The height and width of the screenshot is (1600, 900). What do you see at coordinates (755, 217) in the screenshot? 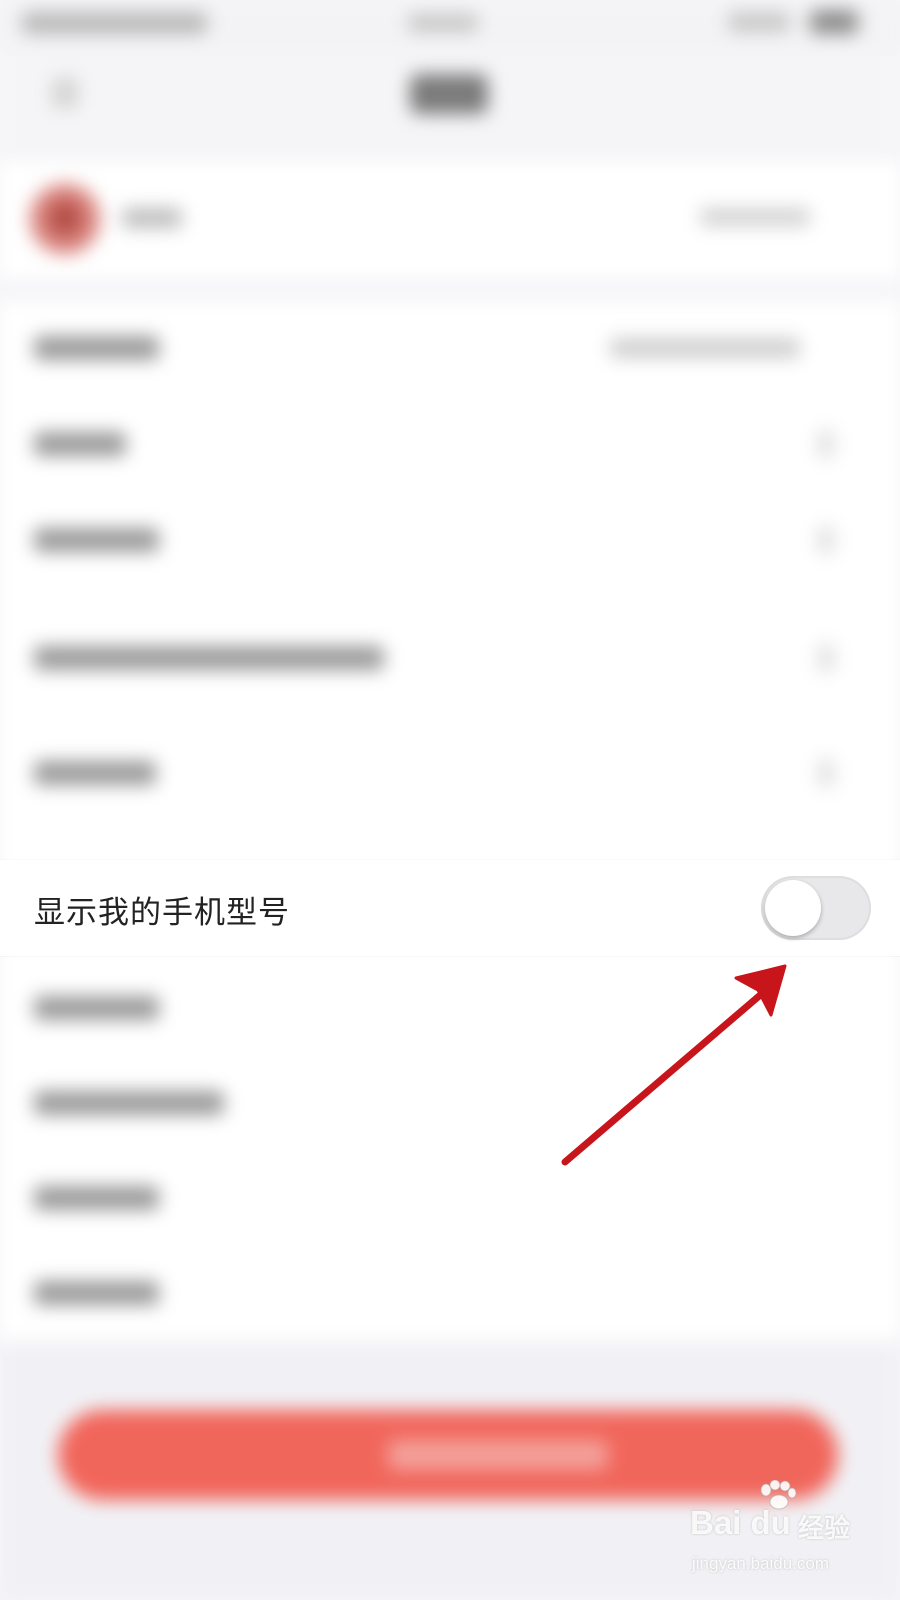
I see `profile-detail` at bounding box center [755, 217].